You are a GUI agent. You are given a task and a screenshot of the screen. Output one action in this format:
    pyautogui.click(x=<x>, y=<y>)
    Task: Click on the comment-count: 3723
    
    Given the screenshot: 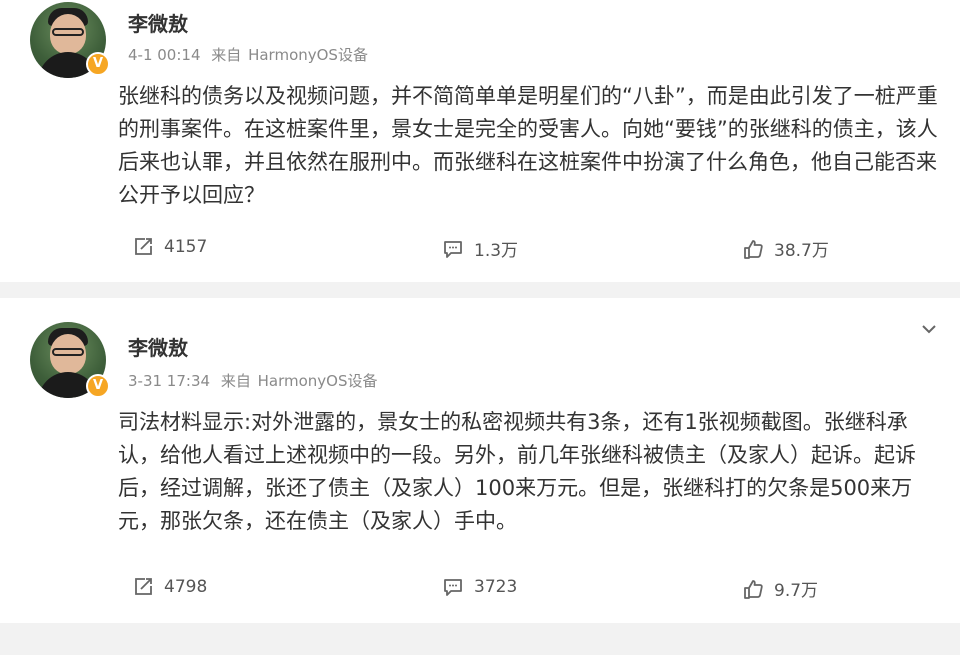 What is the action you would take?
    pyautogui.click(x=496, y=587)
    